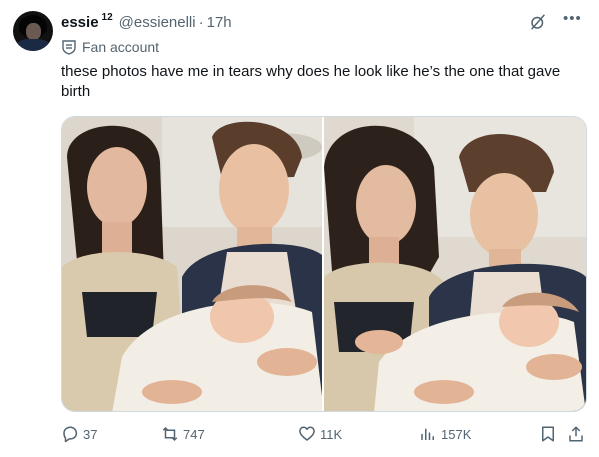 The image size is (599, 457). Describe the element at coordinates (427, 434) in the screenshot. I see `views-icon` at that location.